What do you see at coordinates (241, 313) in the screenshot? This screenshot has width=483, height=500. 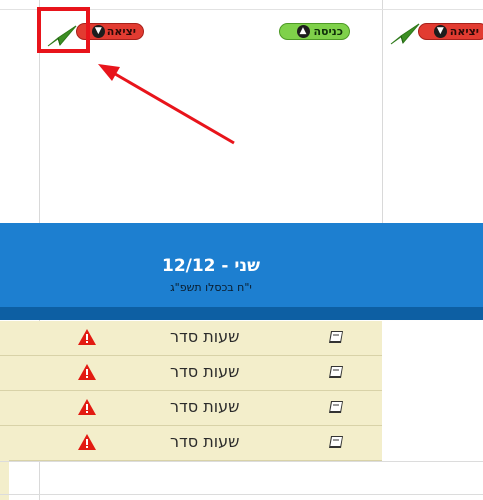 I see `day-header-strip` at bounding box center [241, 313].